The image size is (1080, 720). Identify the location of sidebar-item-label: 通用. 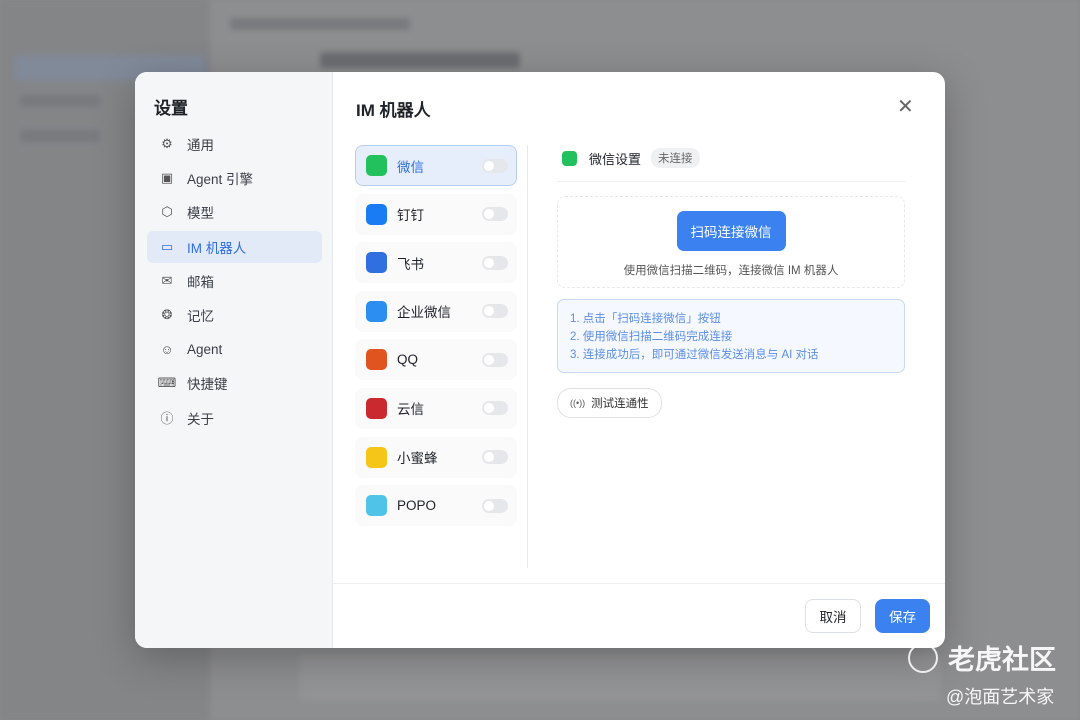
(200, 145).